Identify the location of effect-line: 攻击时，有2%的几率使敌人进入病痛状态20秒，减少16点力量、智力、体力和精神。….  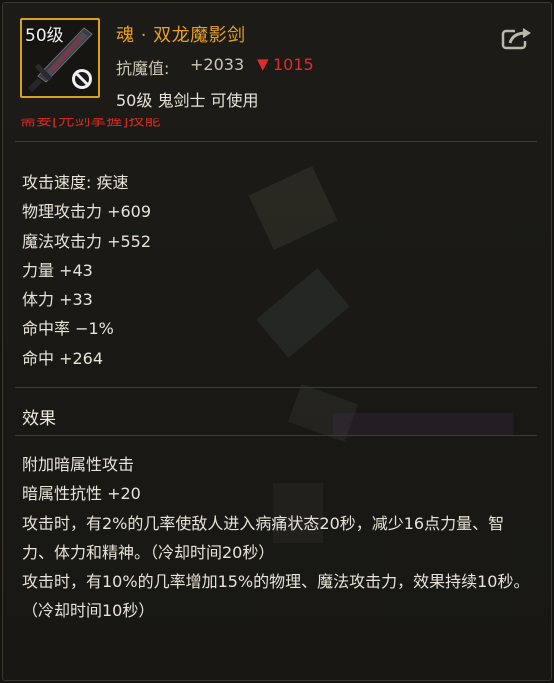
(263, 537).